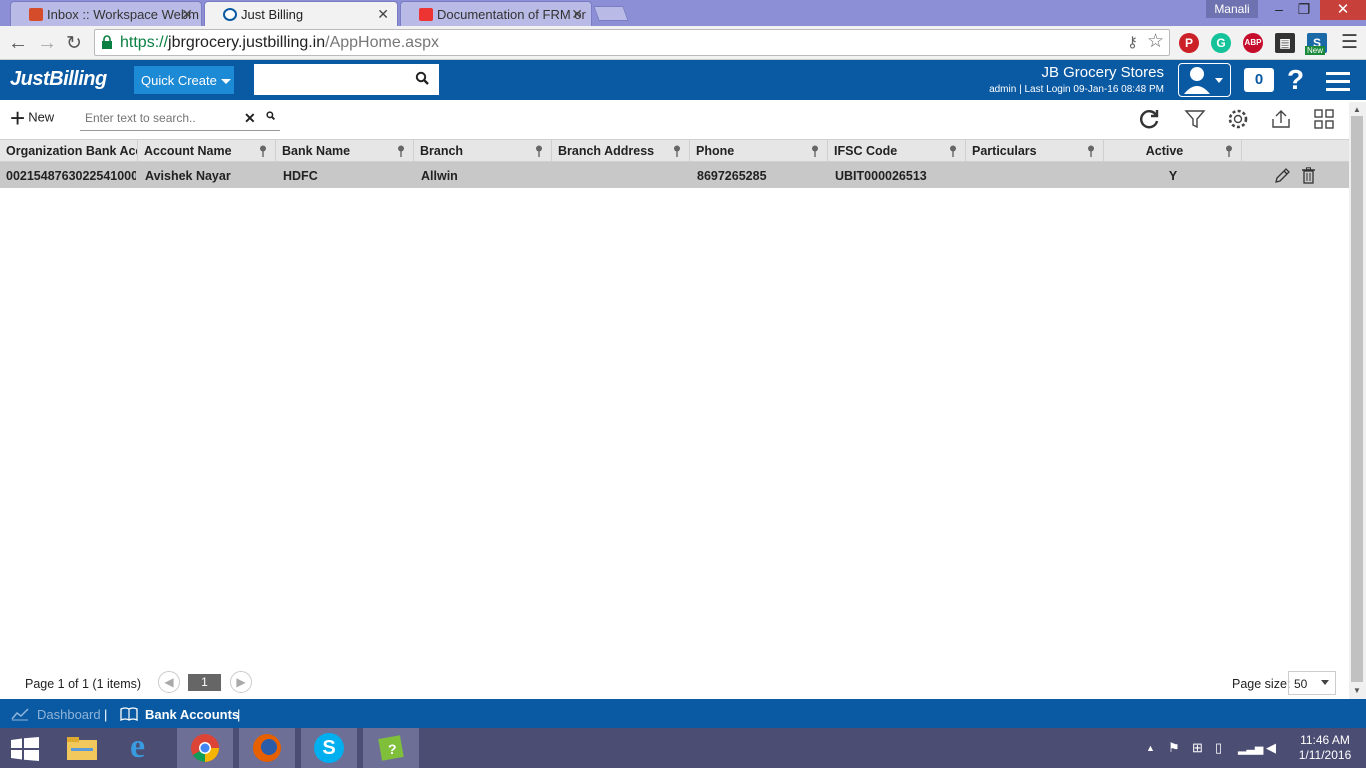 This screenshot has height=768, width=1366. I want to click on grid-search-input, so click(157, 118).